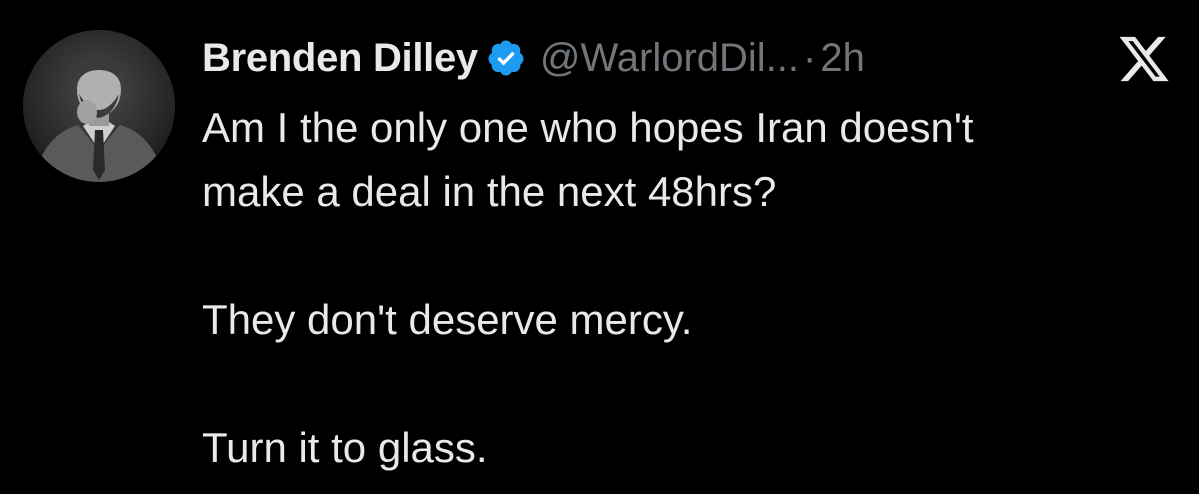 The height and width of the screenshot is (494, 1199). Describe the element at coordinates (506, 58) in the screenshot. I see `verified-badge-icon` at that location.